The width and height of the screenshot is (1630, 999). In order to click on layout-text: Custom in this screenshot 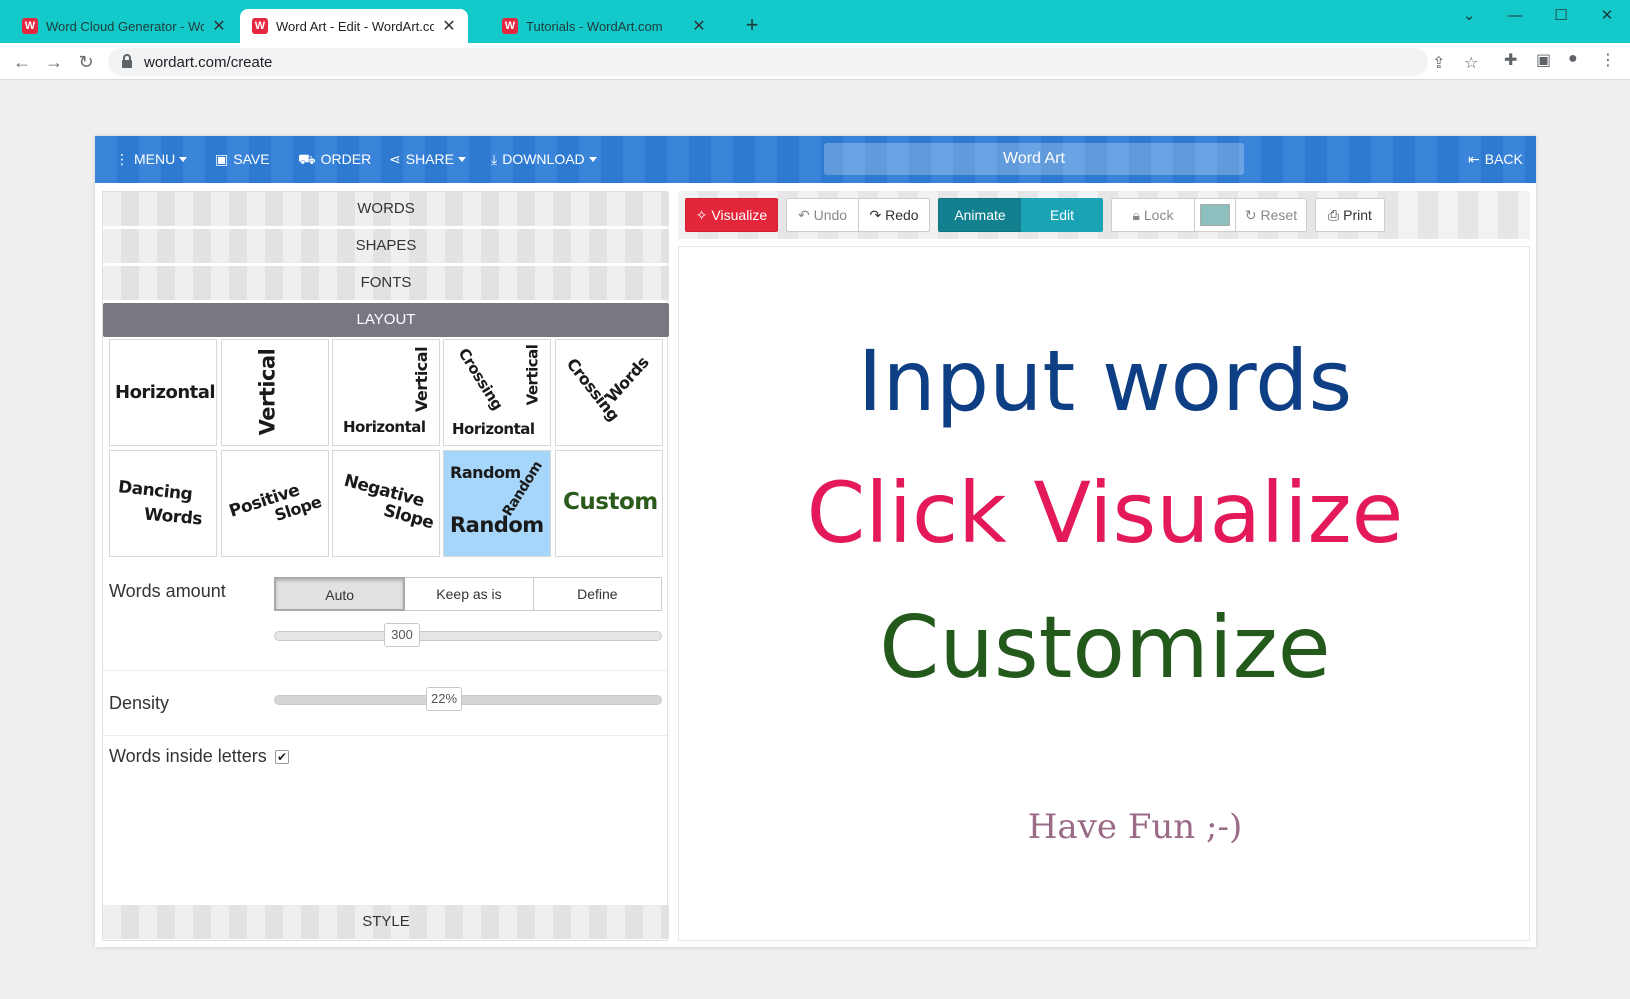, I will do `click(610, 502)`.